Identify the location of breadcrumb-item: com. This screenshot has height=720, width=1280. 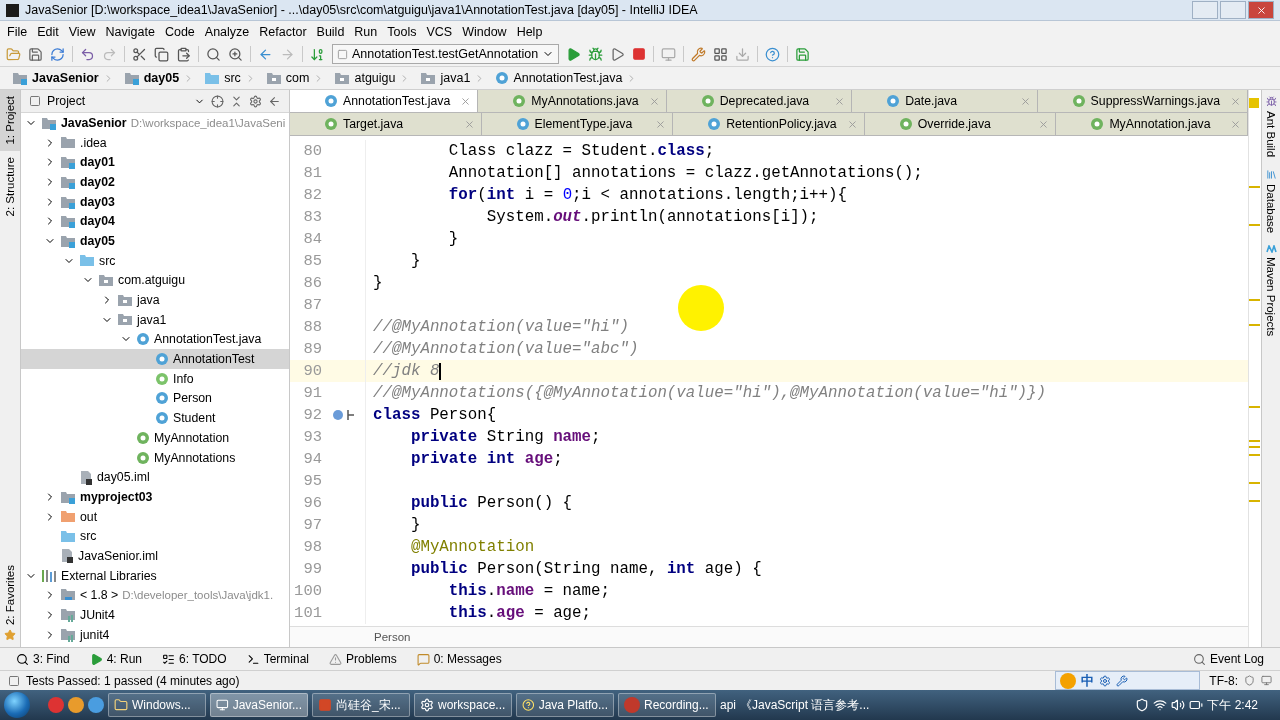
(295, 78).